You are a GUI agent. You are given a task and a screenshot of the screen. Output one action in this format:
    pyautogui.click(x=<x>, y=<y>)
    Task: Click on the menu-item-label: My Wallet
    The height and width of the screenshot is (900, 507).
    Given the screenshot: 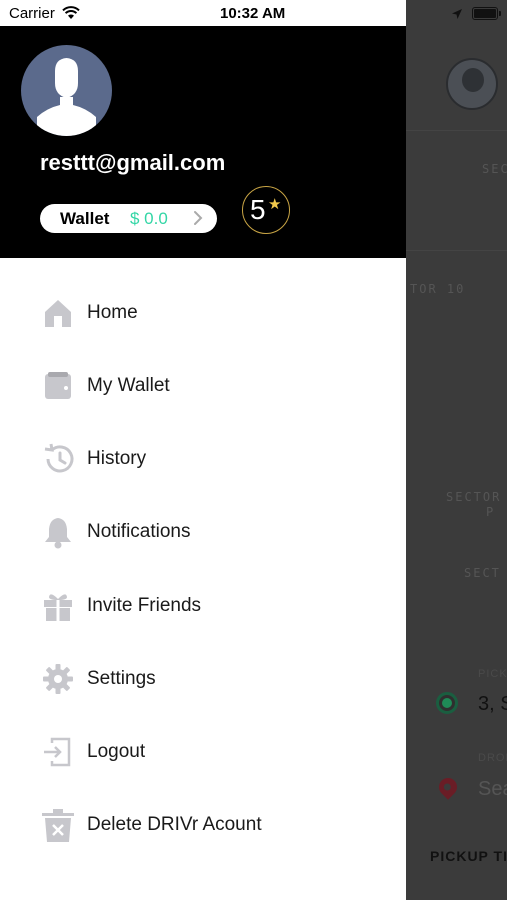 What is the action you would take?
    pyautogui.click(x=128, y=385)
    